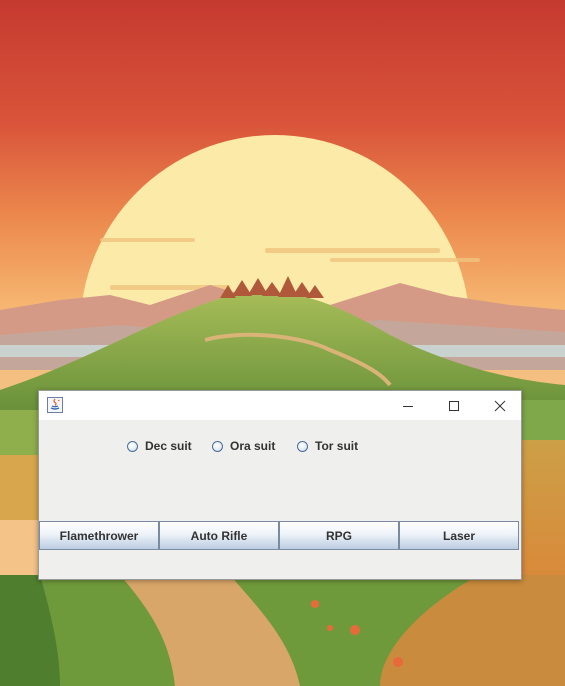 The height and width of the screenshot is (686, 565). I want to click on minimize-button, so click(408, 405).